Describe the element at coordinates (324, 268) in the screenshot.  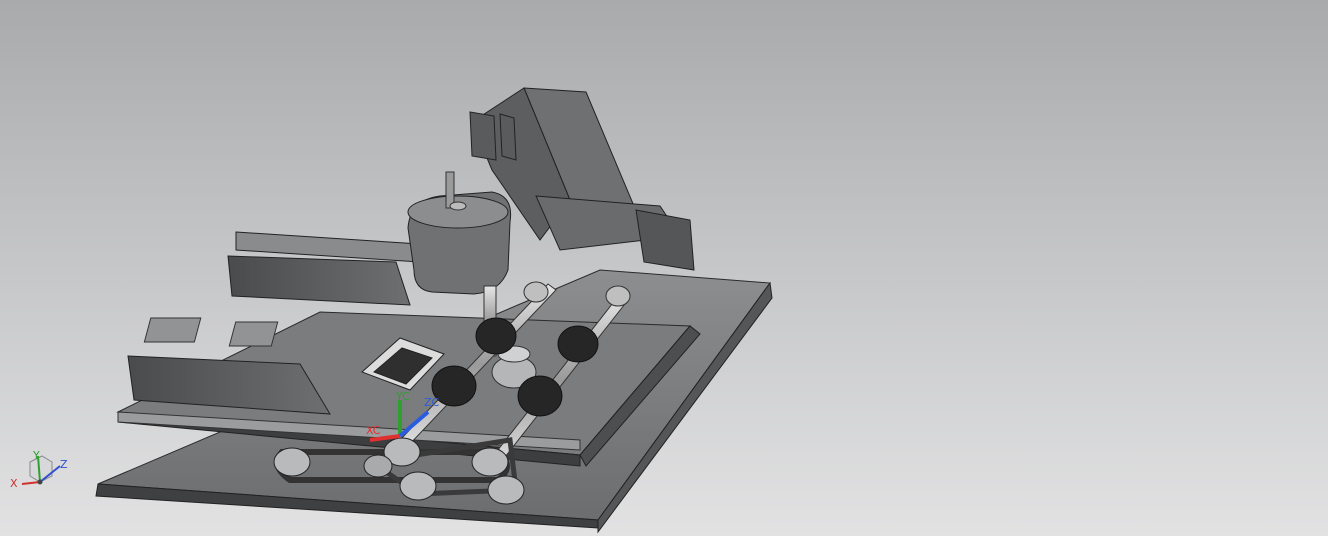
I see `side-rail-rear` at that location.